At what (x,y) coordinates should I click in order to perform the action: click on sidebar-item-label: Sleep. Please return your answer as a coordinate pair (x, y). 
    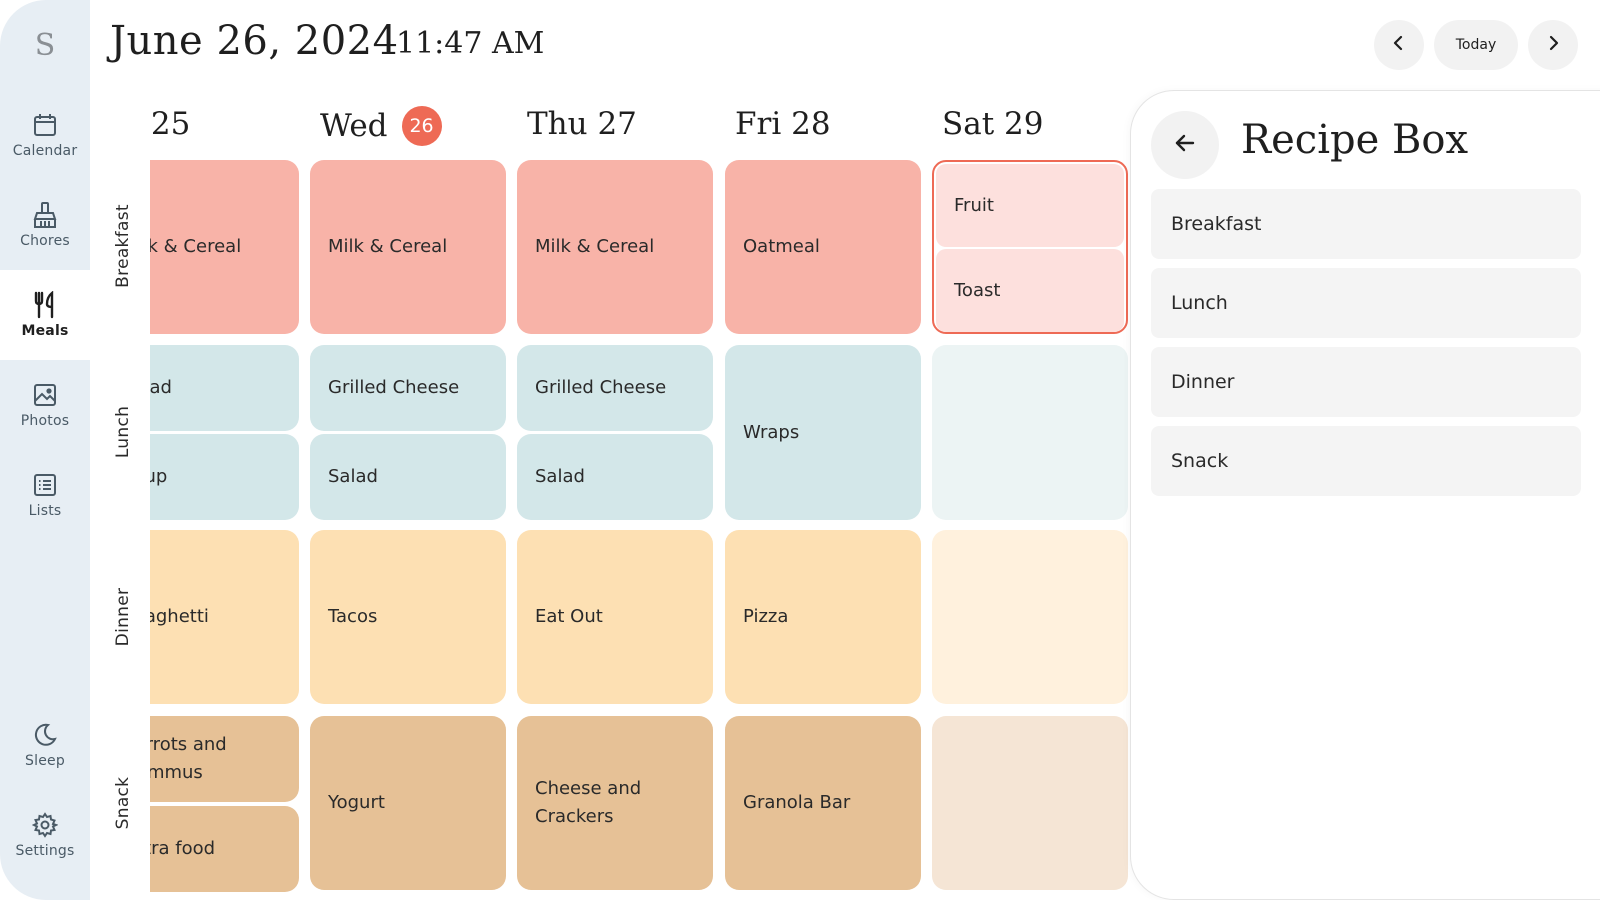
    Looking at the image, I should click on (45, 761).